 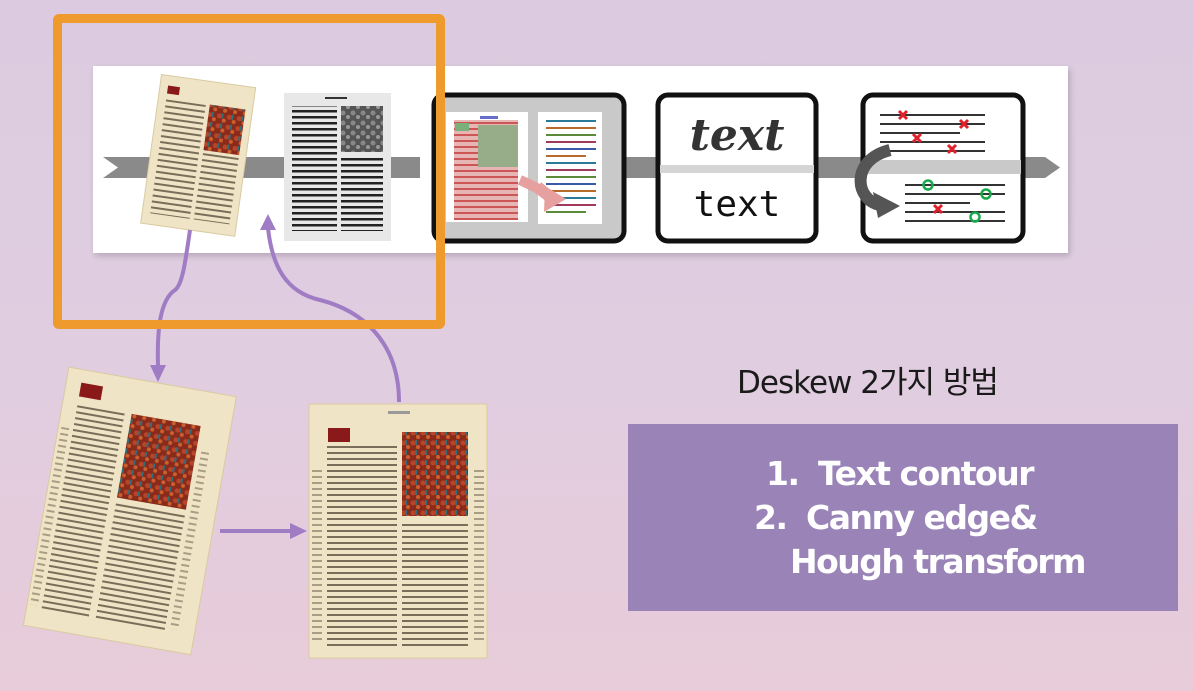 What do you see at coordinates (737, 168) in the screenshot?
I see `ocr-text-panel: text text` at bounding box center [737, 168].